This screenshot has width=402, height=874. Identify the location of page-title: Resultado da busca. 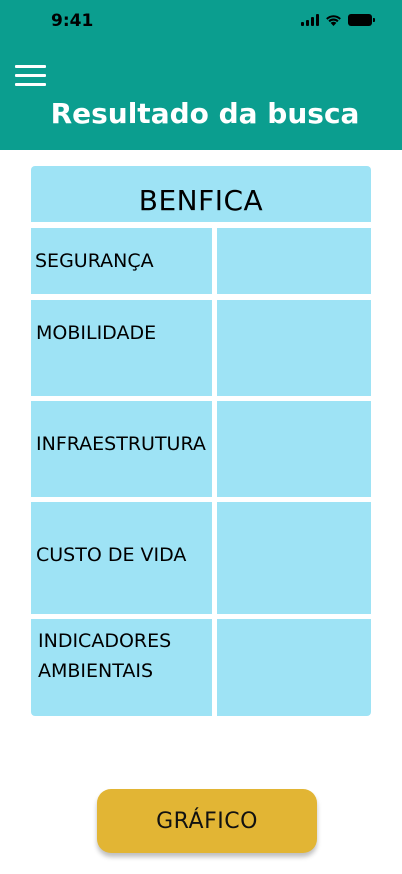
(205, 113).